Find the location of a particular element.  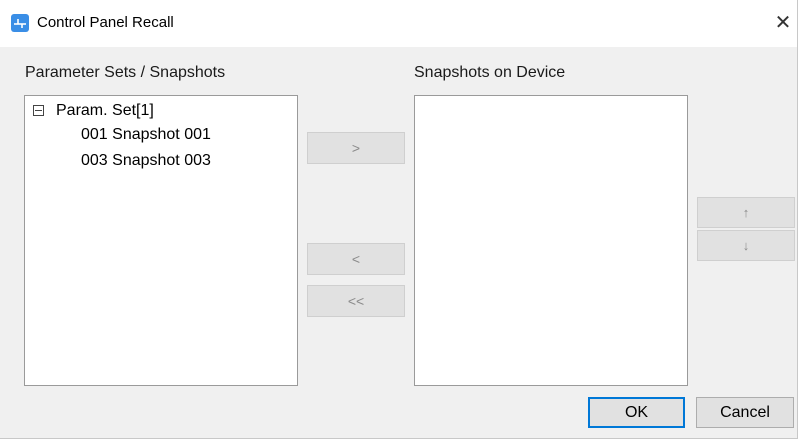

ok-button: OK is located at coordinates (636, 412).